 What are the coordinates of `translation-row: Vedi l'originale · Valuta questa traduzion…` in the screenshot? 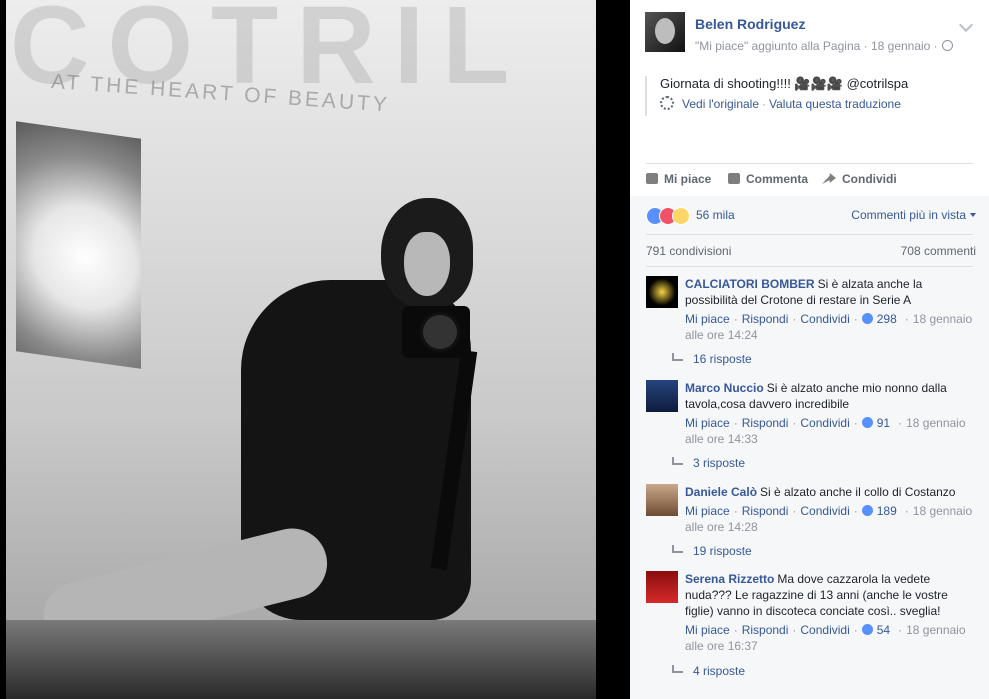 It's located at (780, 103).